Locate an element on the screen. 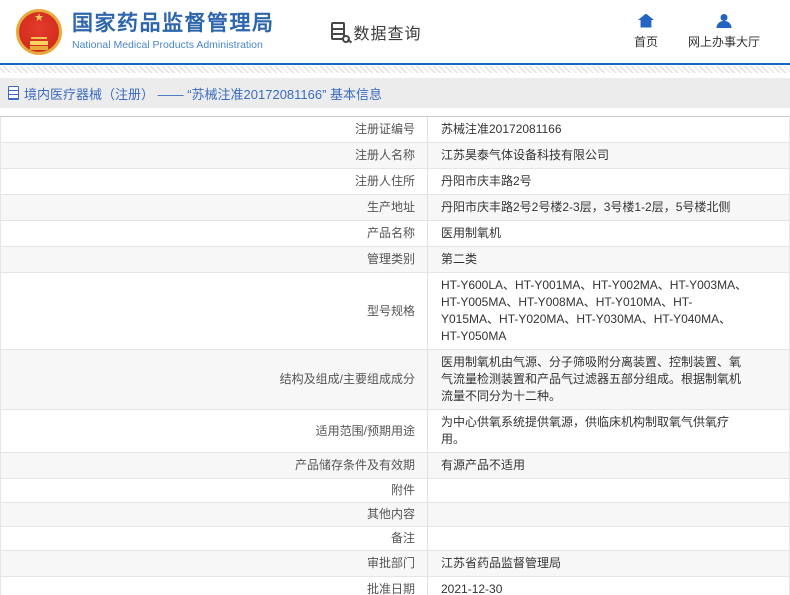 This screenshot has width=790, height=595. table-row: 备注 is located at coordinates (395, 539).